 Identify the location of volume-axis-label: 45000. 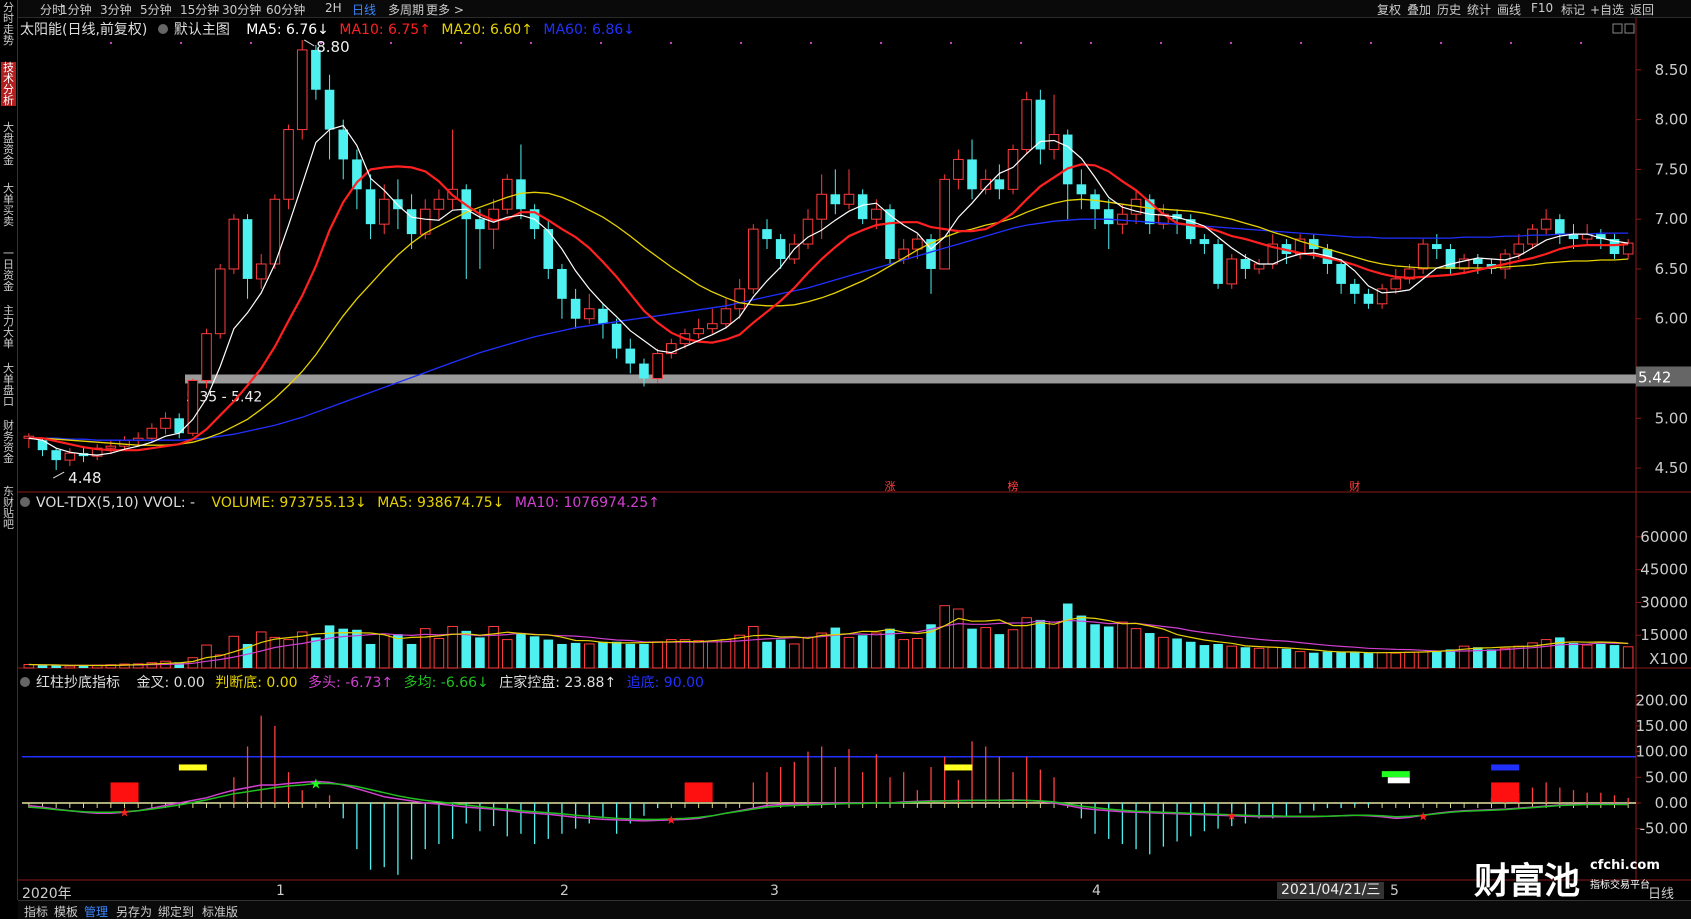
(1664, 570).